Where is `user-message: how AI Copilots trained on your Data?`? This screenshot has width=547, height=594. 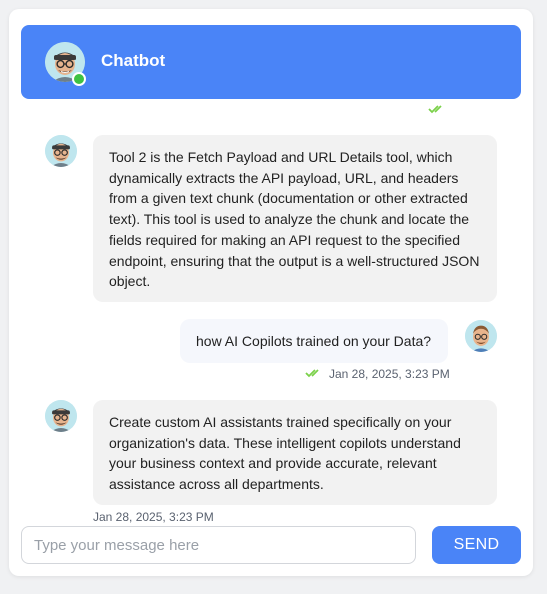
user-message: how AI Copilots trained on your Data? is located at coordinates (314, 341).